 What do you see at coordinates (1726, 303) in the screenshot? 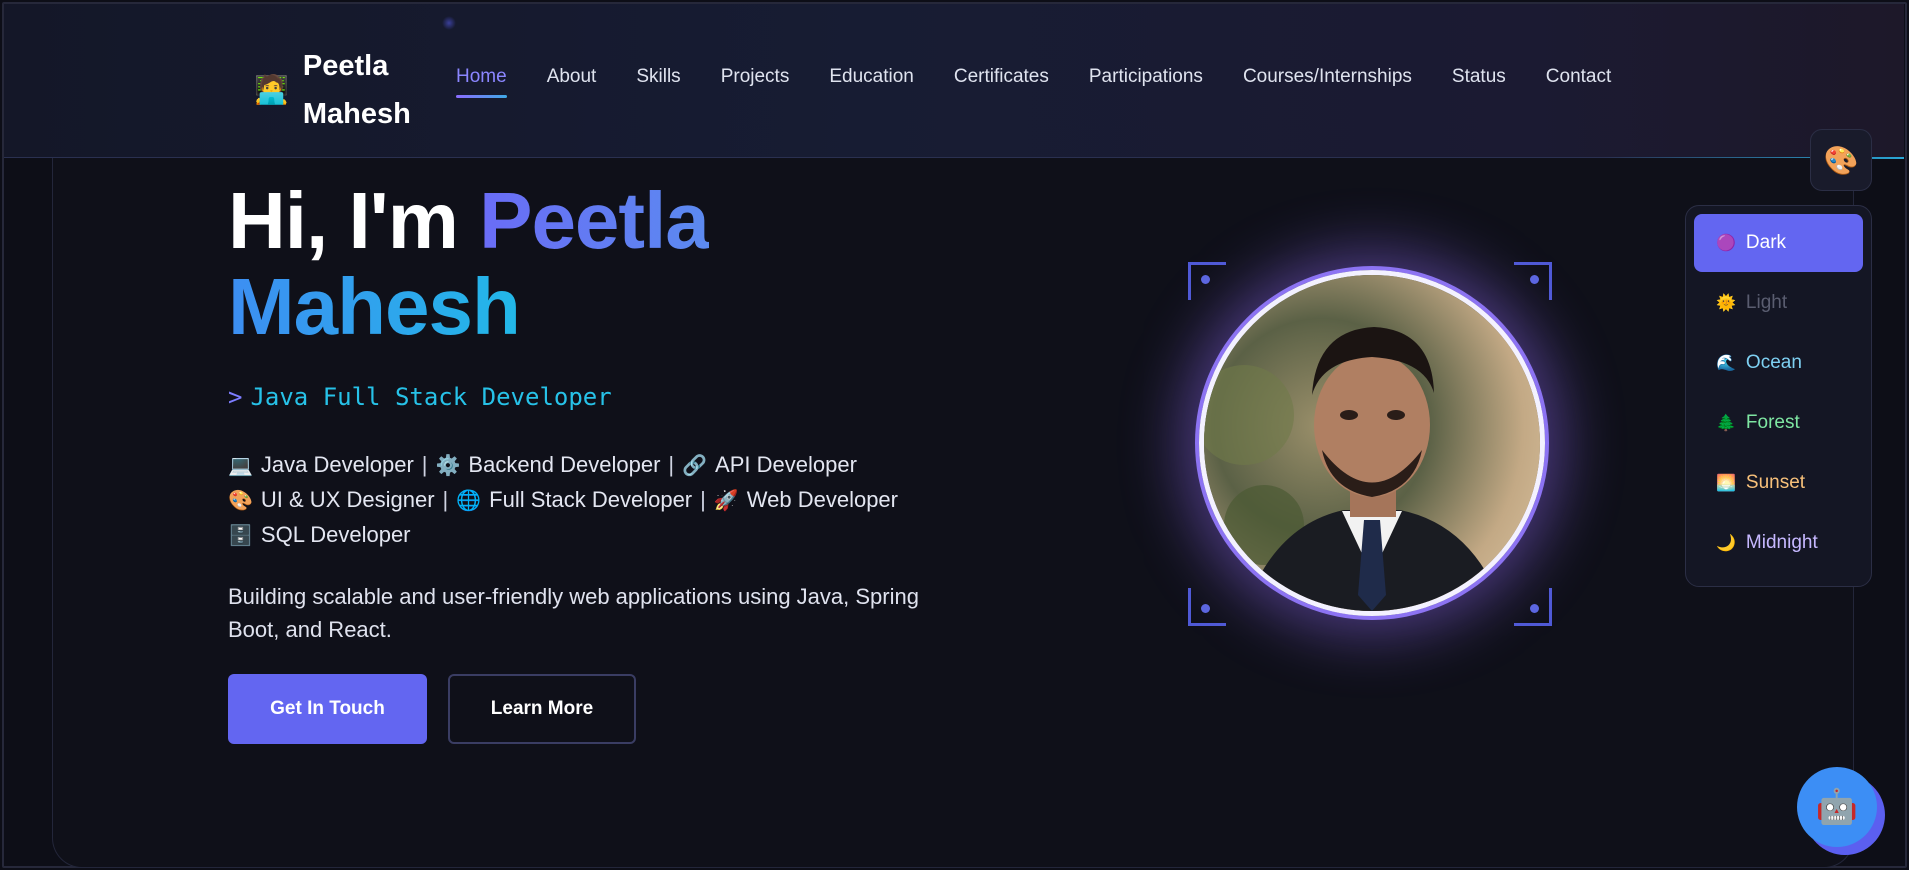
I see `theme-light-icon: 🌞` at bounding box center [1726, 303].